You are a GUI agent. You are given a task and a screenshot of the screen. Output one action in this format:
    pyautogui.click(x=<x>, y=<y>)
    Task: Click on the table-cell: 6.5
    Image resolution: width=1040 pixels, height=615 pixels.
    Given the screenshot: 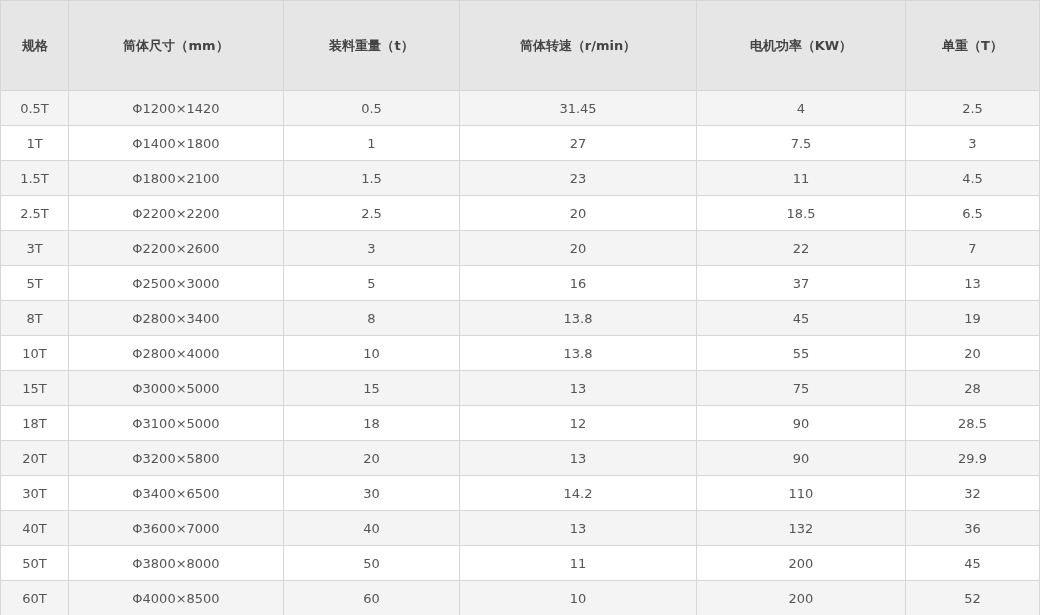 What is the action you would take?
    pyautogui.click(x=972, y=213)
    